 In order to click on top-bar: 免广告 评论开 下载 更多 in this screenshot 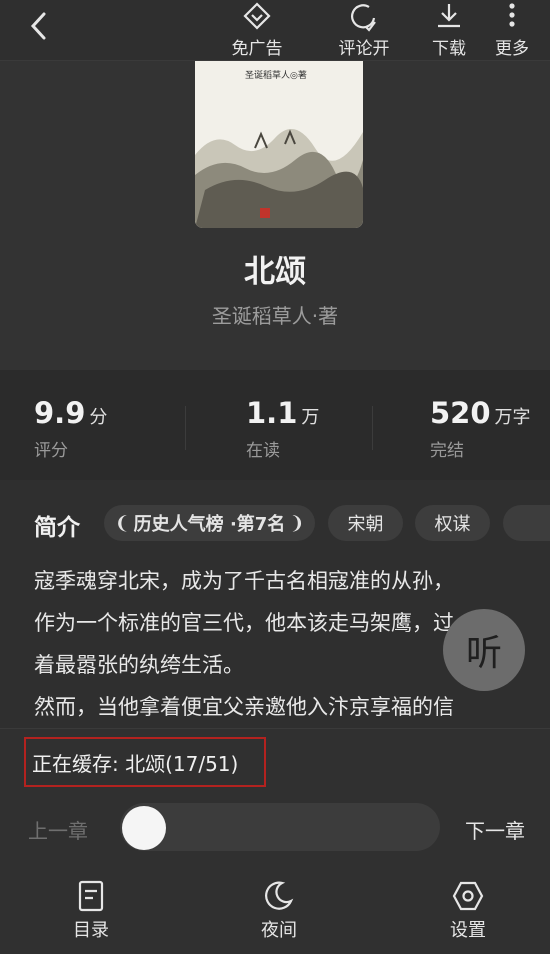, I will do `click(275, 30)`.